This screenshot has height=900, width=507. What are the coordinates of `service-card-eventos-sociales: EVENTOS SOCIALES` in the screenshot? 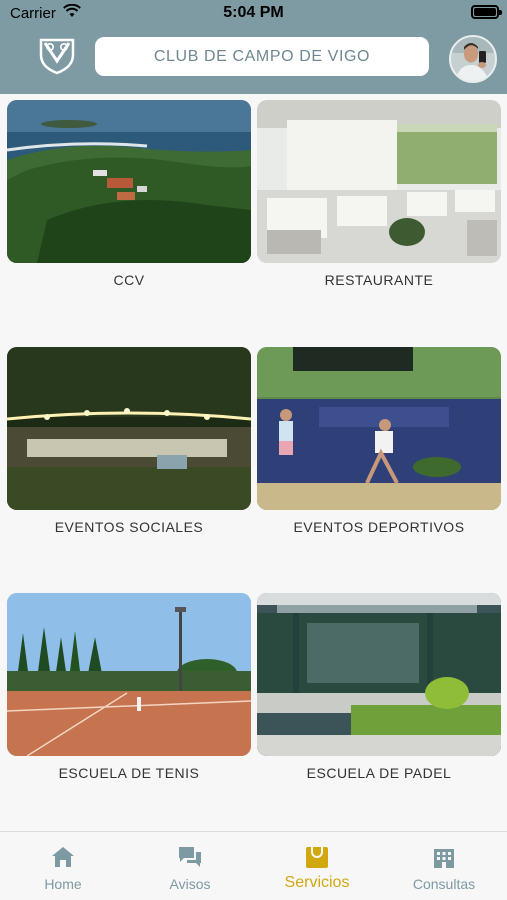 It's located at (129, 441).